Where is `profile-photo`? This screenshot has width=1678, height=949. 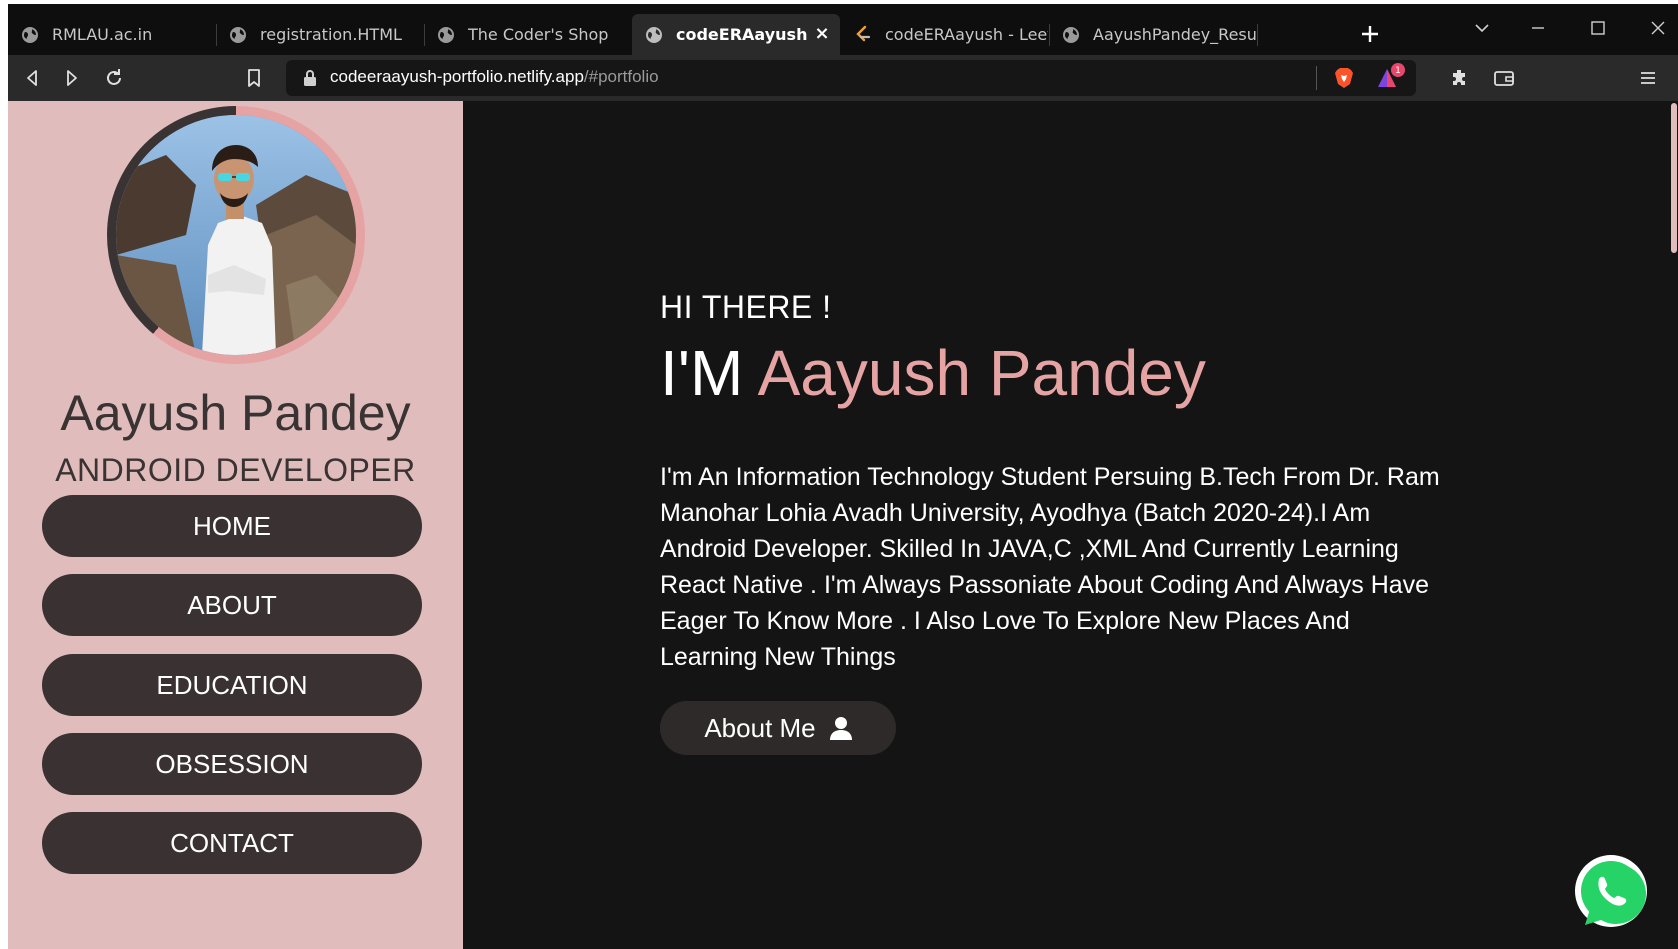
profile-photo is located at coordinates (236, 235).